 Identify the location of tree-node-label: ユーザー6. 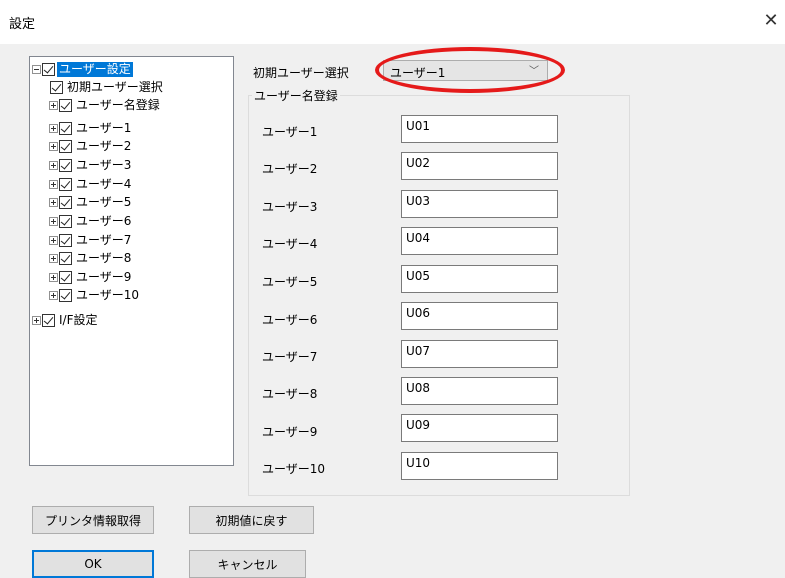
(104, 221).